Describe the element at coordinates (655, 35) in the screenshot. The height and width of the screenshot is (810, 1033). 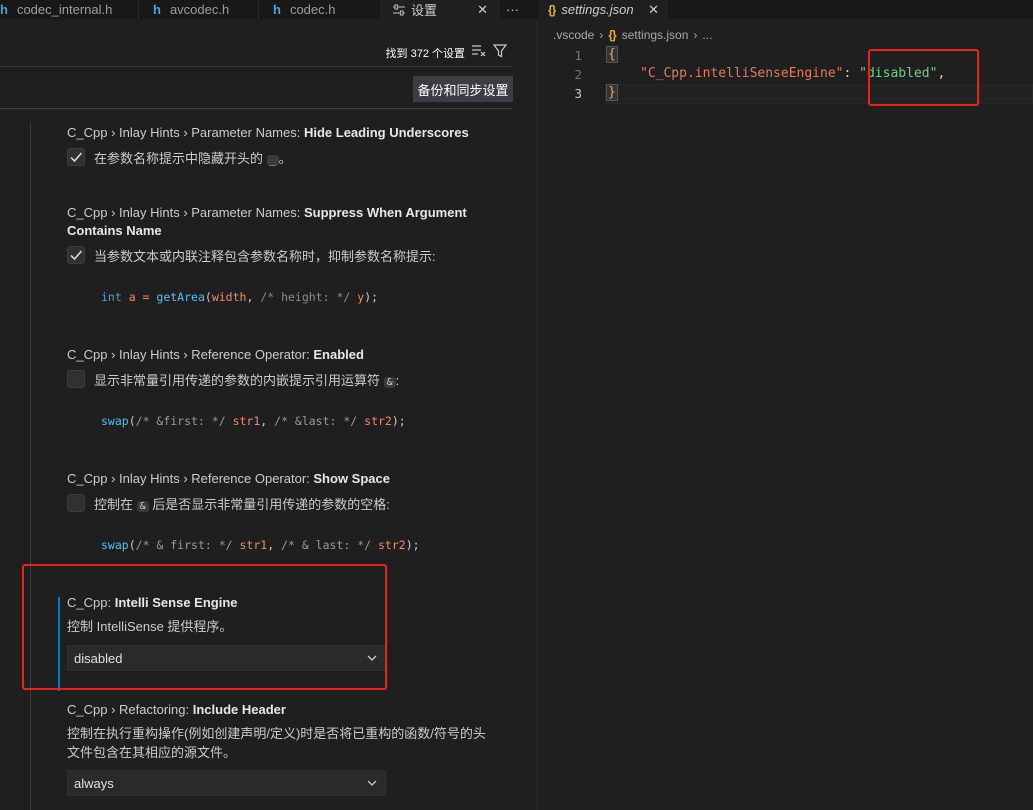
I see `breadcrumb-file: settings.json` at that location.